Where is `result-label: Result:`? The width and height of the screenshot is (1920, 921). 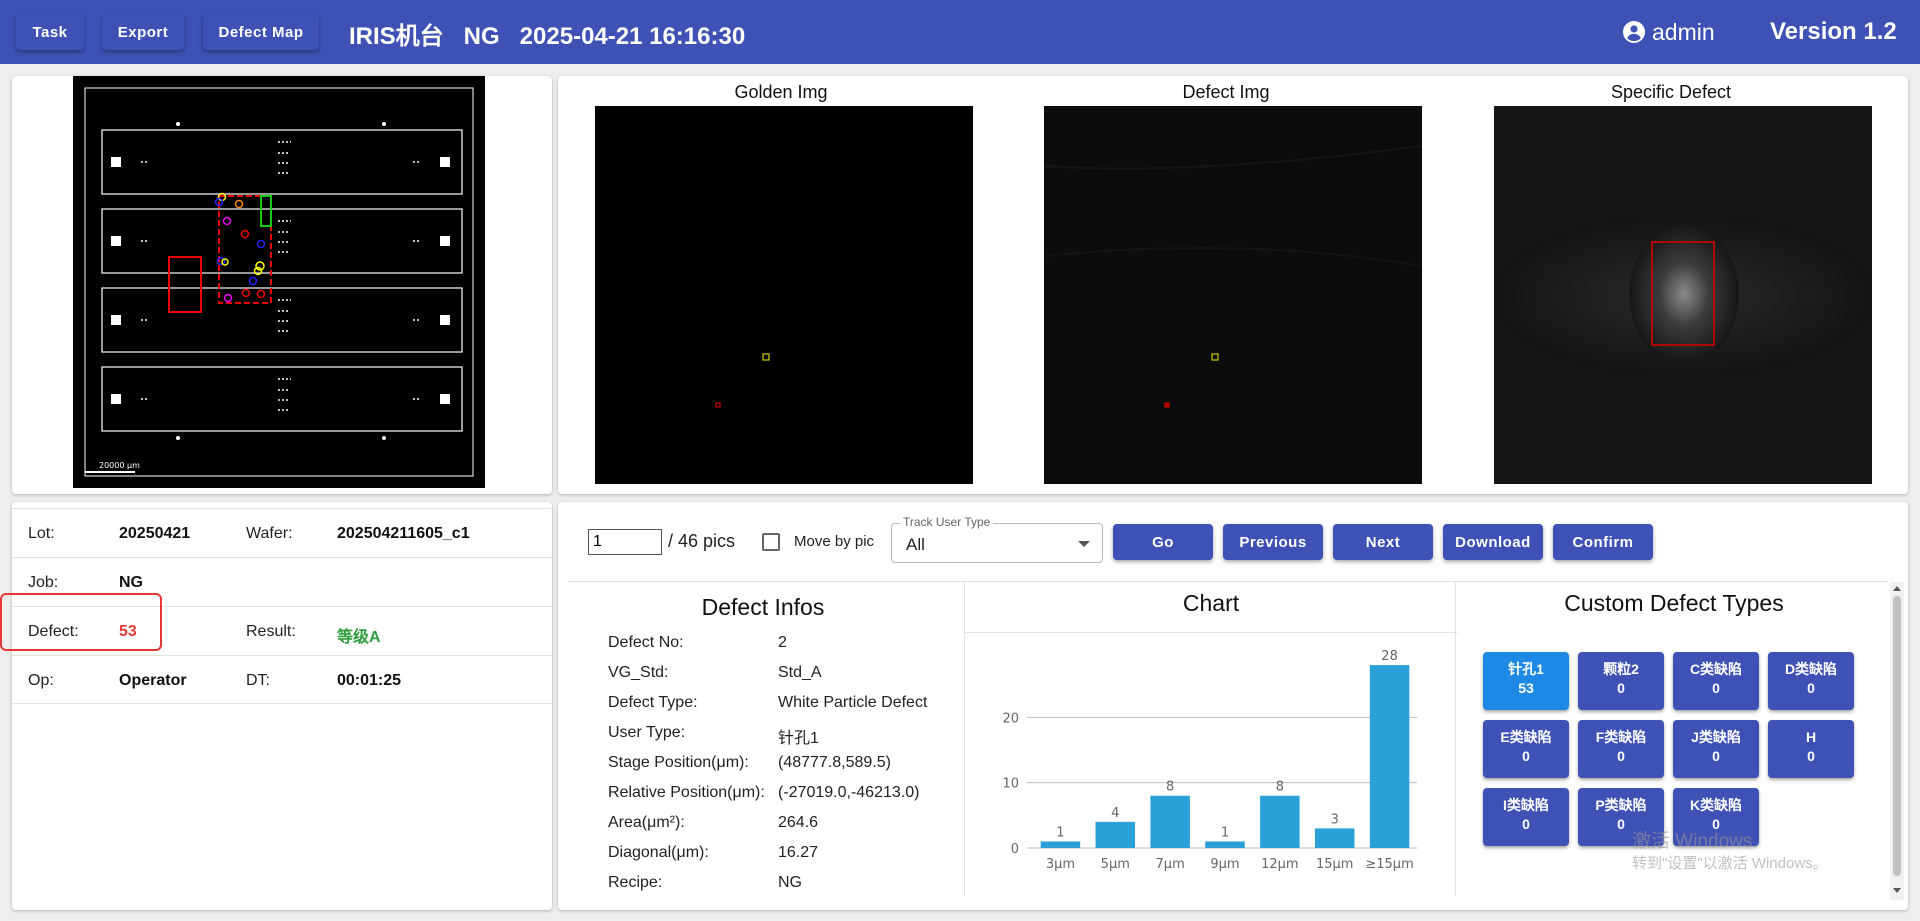 result-label: Result: is located at coordinates (271, 631).